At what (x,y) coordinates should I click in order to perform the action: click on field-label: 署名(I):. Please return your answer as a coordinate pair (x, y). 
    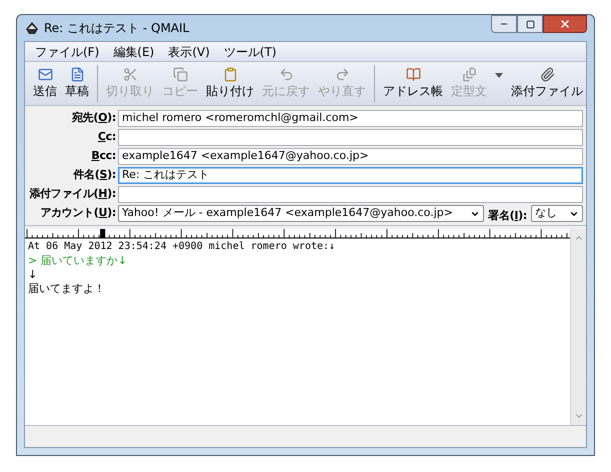
    Looking at the image, I should click on (507, 215).